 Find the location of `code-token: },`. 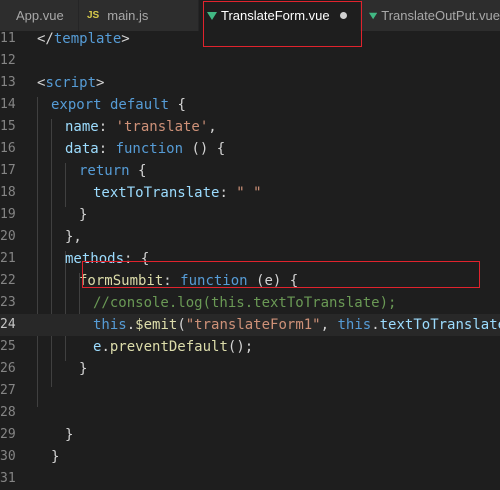

code-token: }, is located at coordinates (73, 237).